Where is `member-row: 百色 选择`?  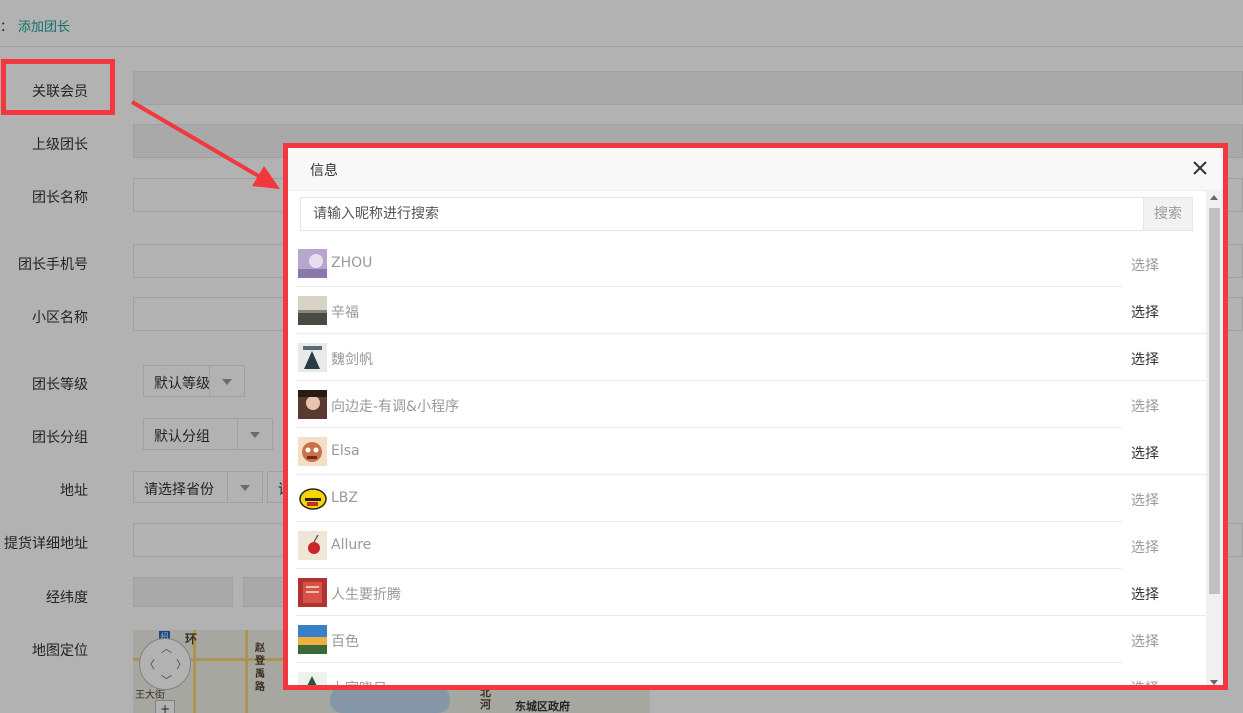 member-row: 百色 选择 is located at coordinates (751, 640).